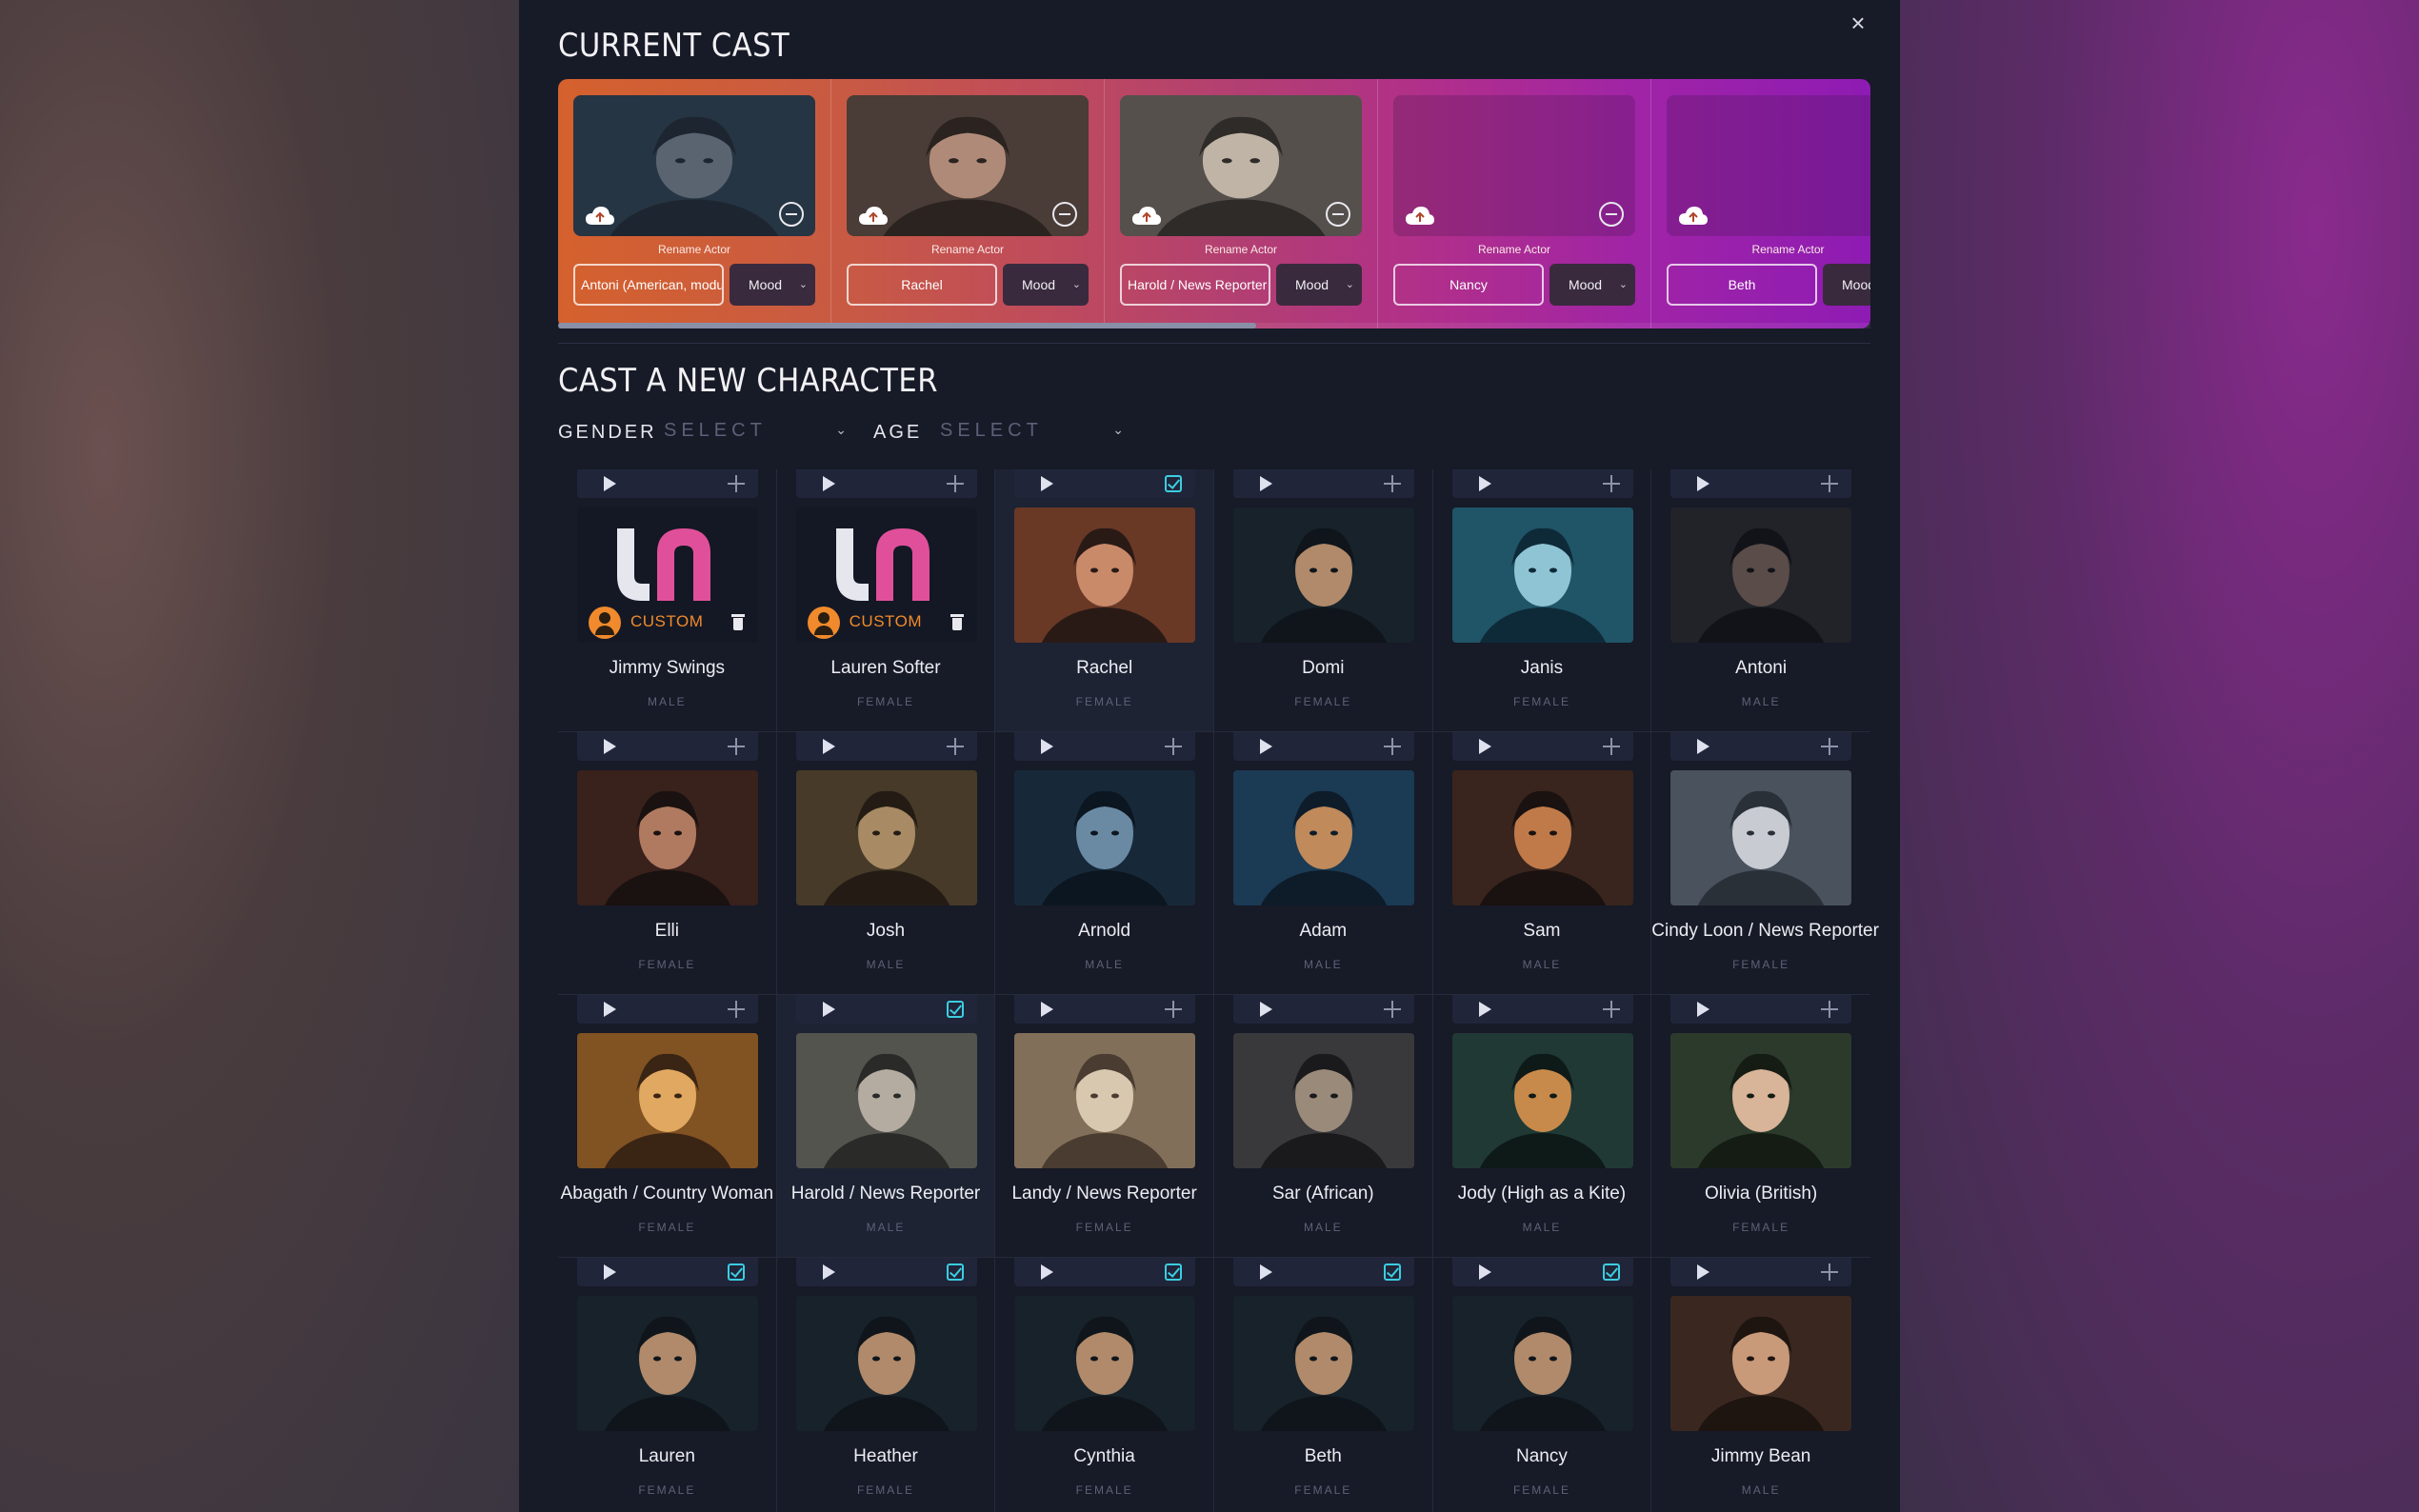  Describe the element at coordinates (1323, 600) in the screenshot. I see `character-card: Domi FEMALE` at that location.